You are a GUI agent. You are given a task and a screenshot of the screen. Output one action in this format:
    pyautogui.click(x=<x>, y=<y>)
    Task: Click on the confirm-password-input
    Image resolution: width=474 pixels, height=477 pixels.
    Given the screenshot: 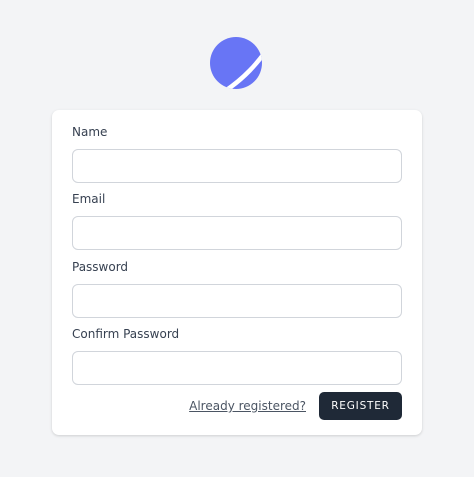 What is the action you would take?
    pyautogui.click(x=237, y=368)
    